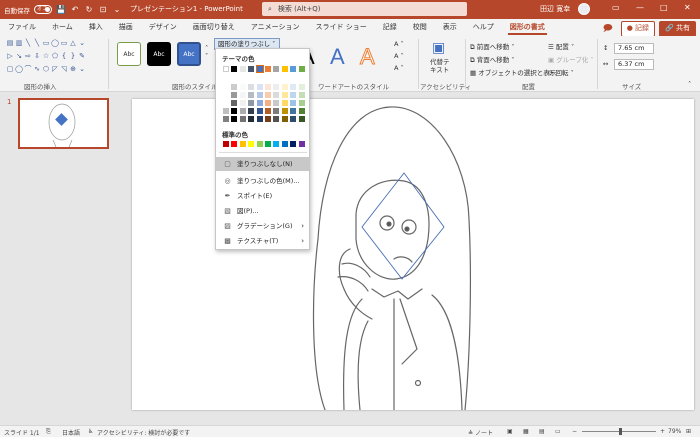  What do you see at coordinates (55, 71) in the screenshot?
I see `callout-icon: ◸` at bounding box center [55, 71].